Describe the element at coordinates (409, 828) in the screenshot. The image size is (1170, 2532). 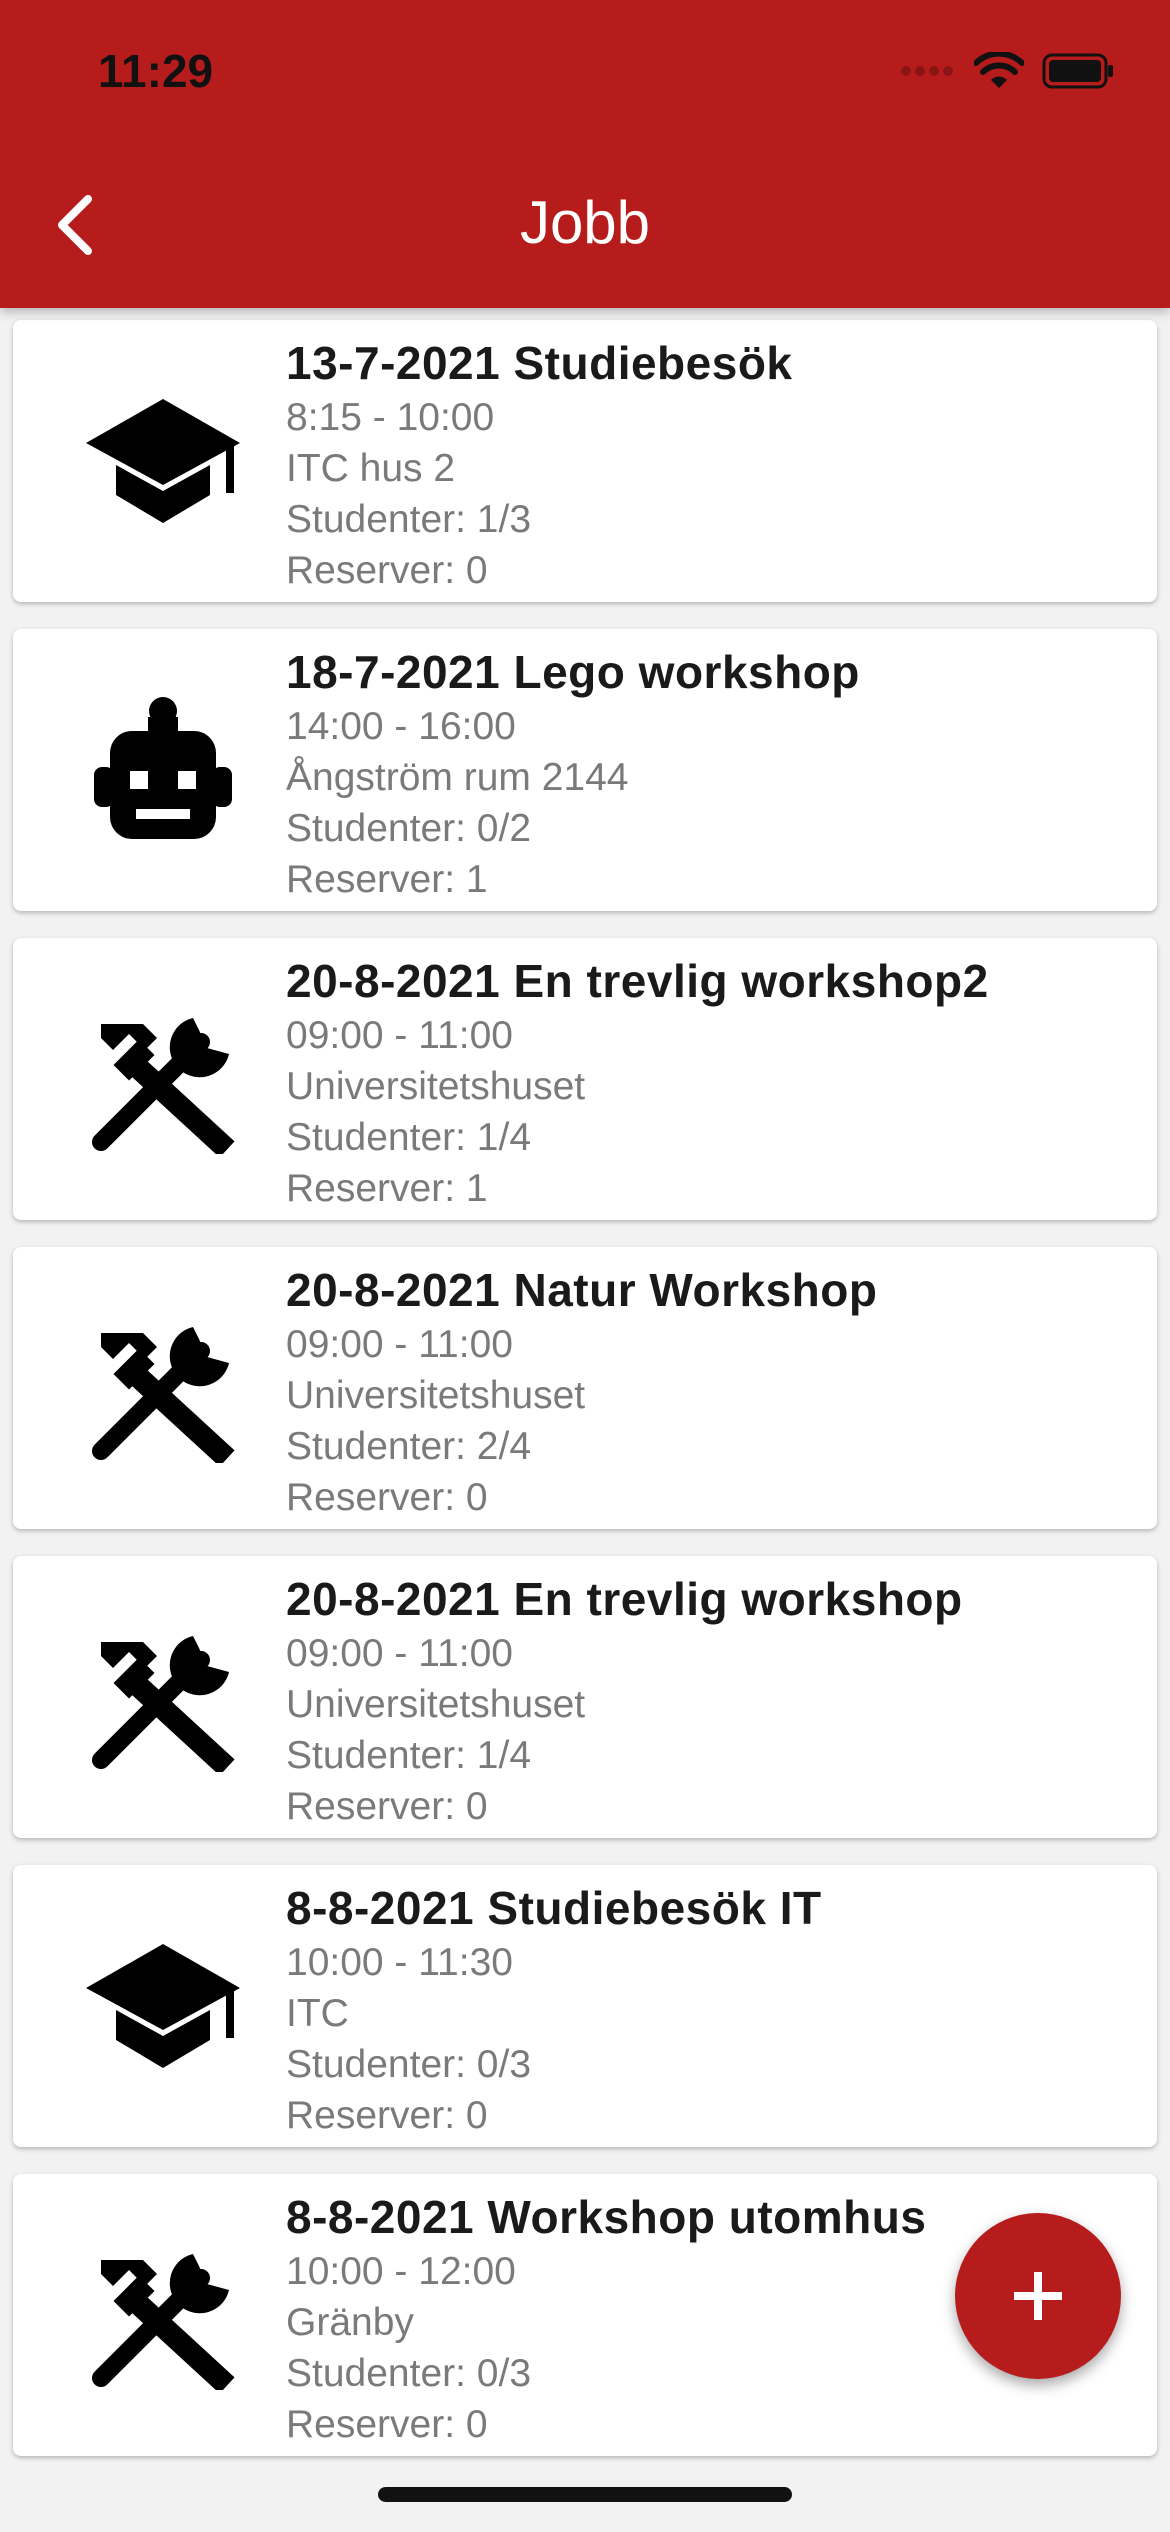
I see `job-students: Studenter: 0/2` at that location.